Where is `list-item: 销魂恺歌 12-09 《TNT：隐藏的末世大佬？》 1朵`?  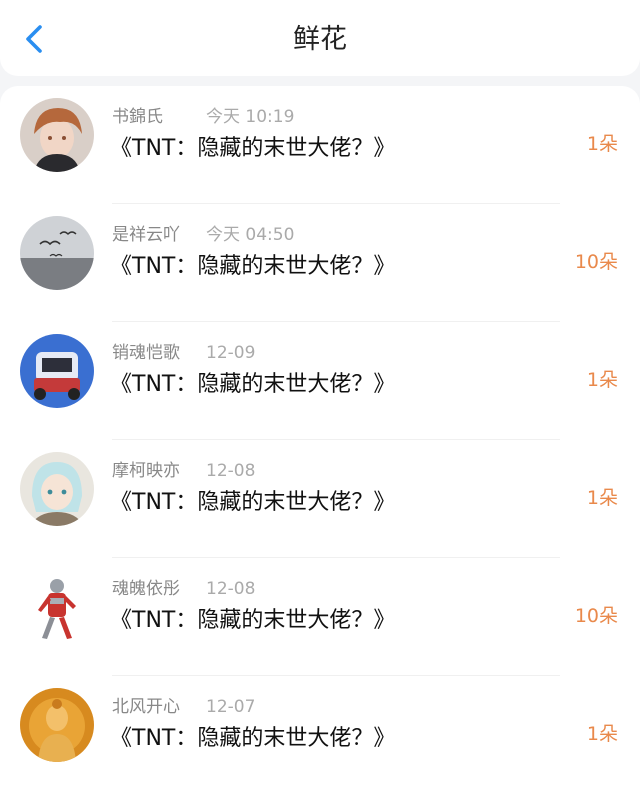
list-item: 销魂恺歌 12-09 《TNT：隐藏的末世大佬？》 1朵 is located at coordinates (320, 381).